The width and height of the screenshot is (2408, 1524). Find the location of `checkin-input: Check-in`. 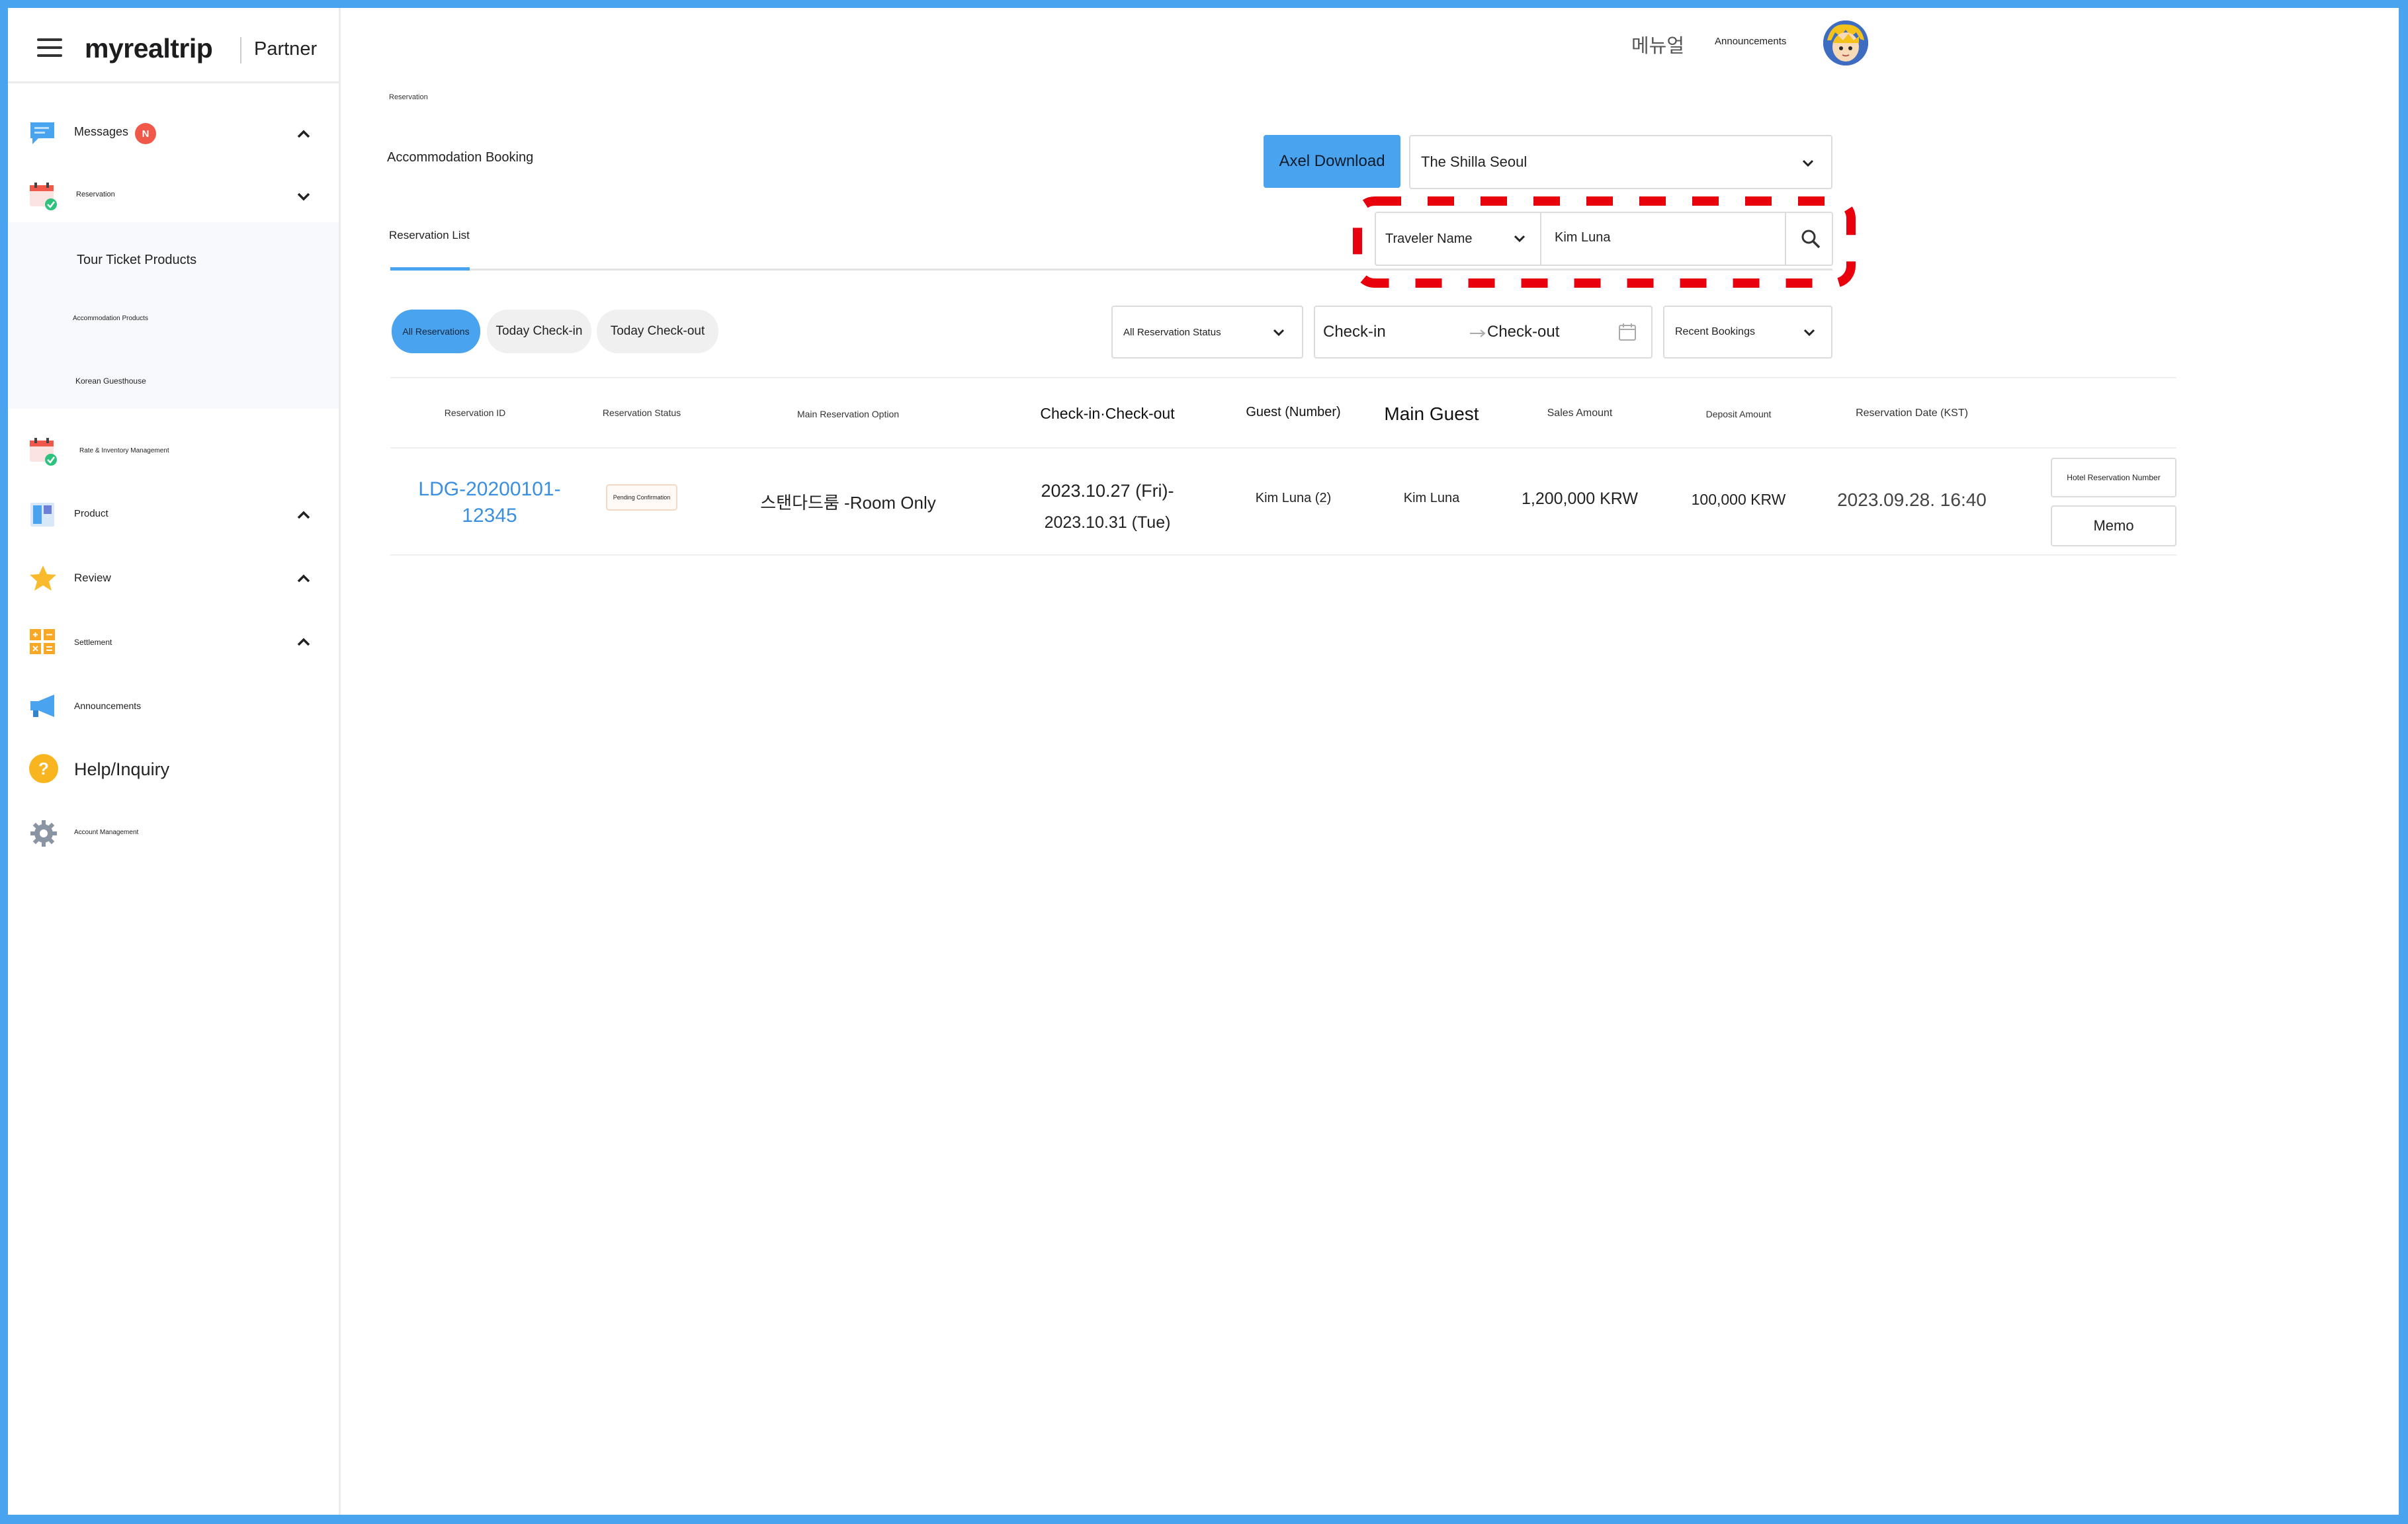

checkin-input: Check-in is located at coordinates (1354, 332).